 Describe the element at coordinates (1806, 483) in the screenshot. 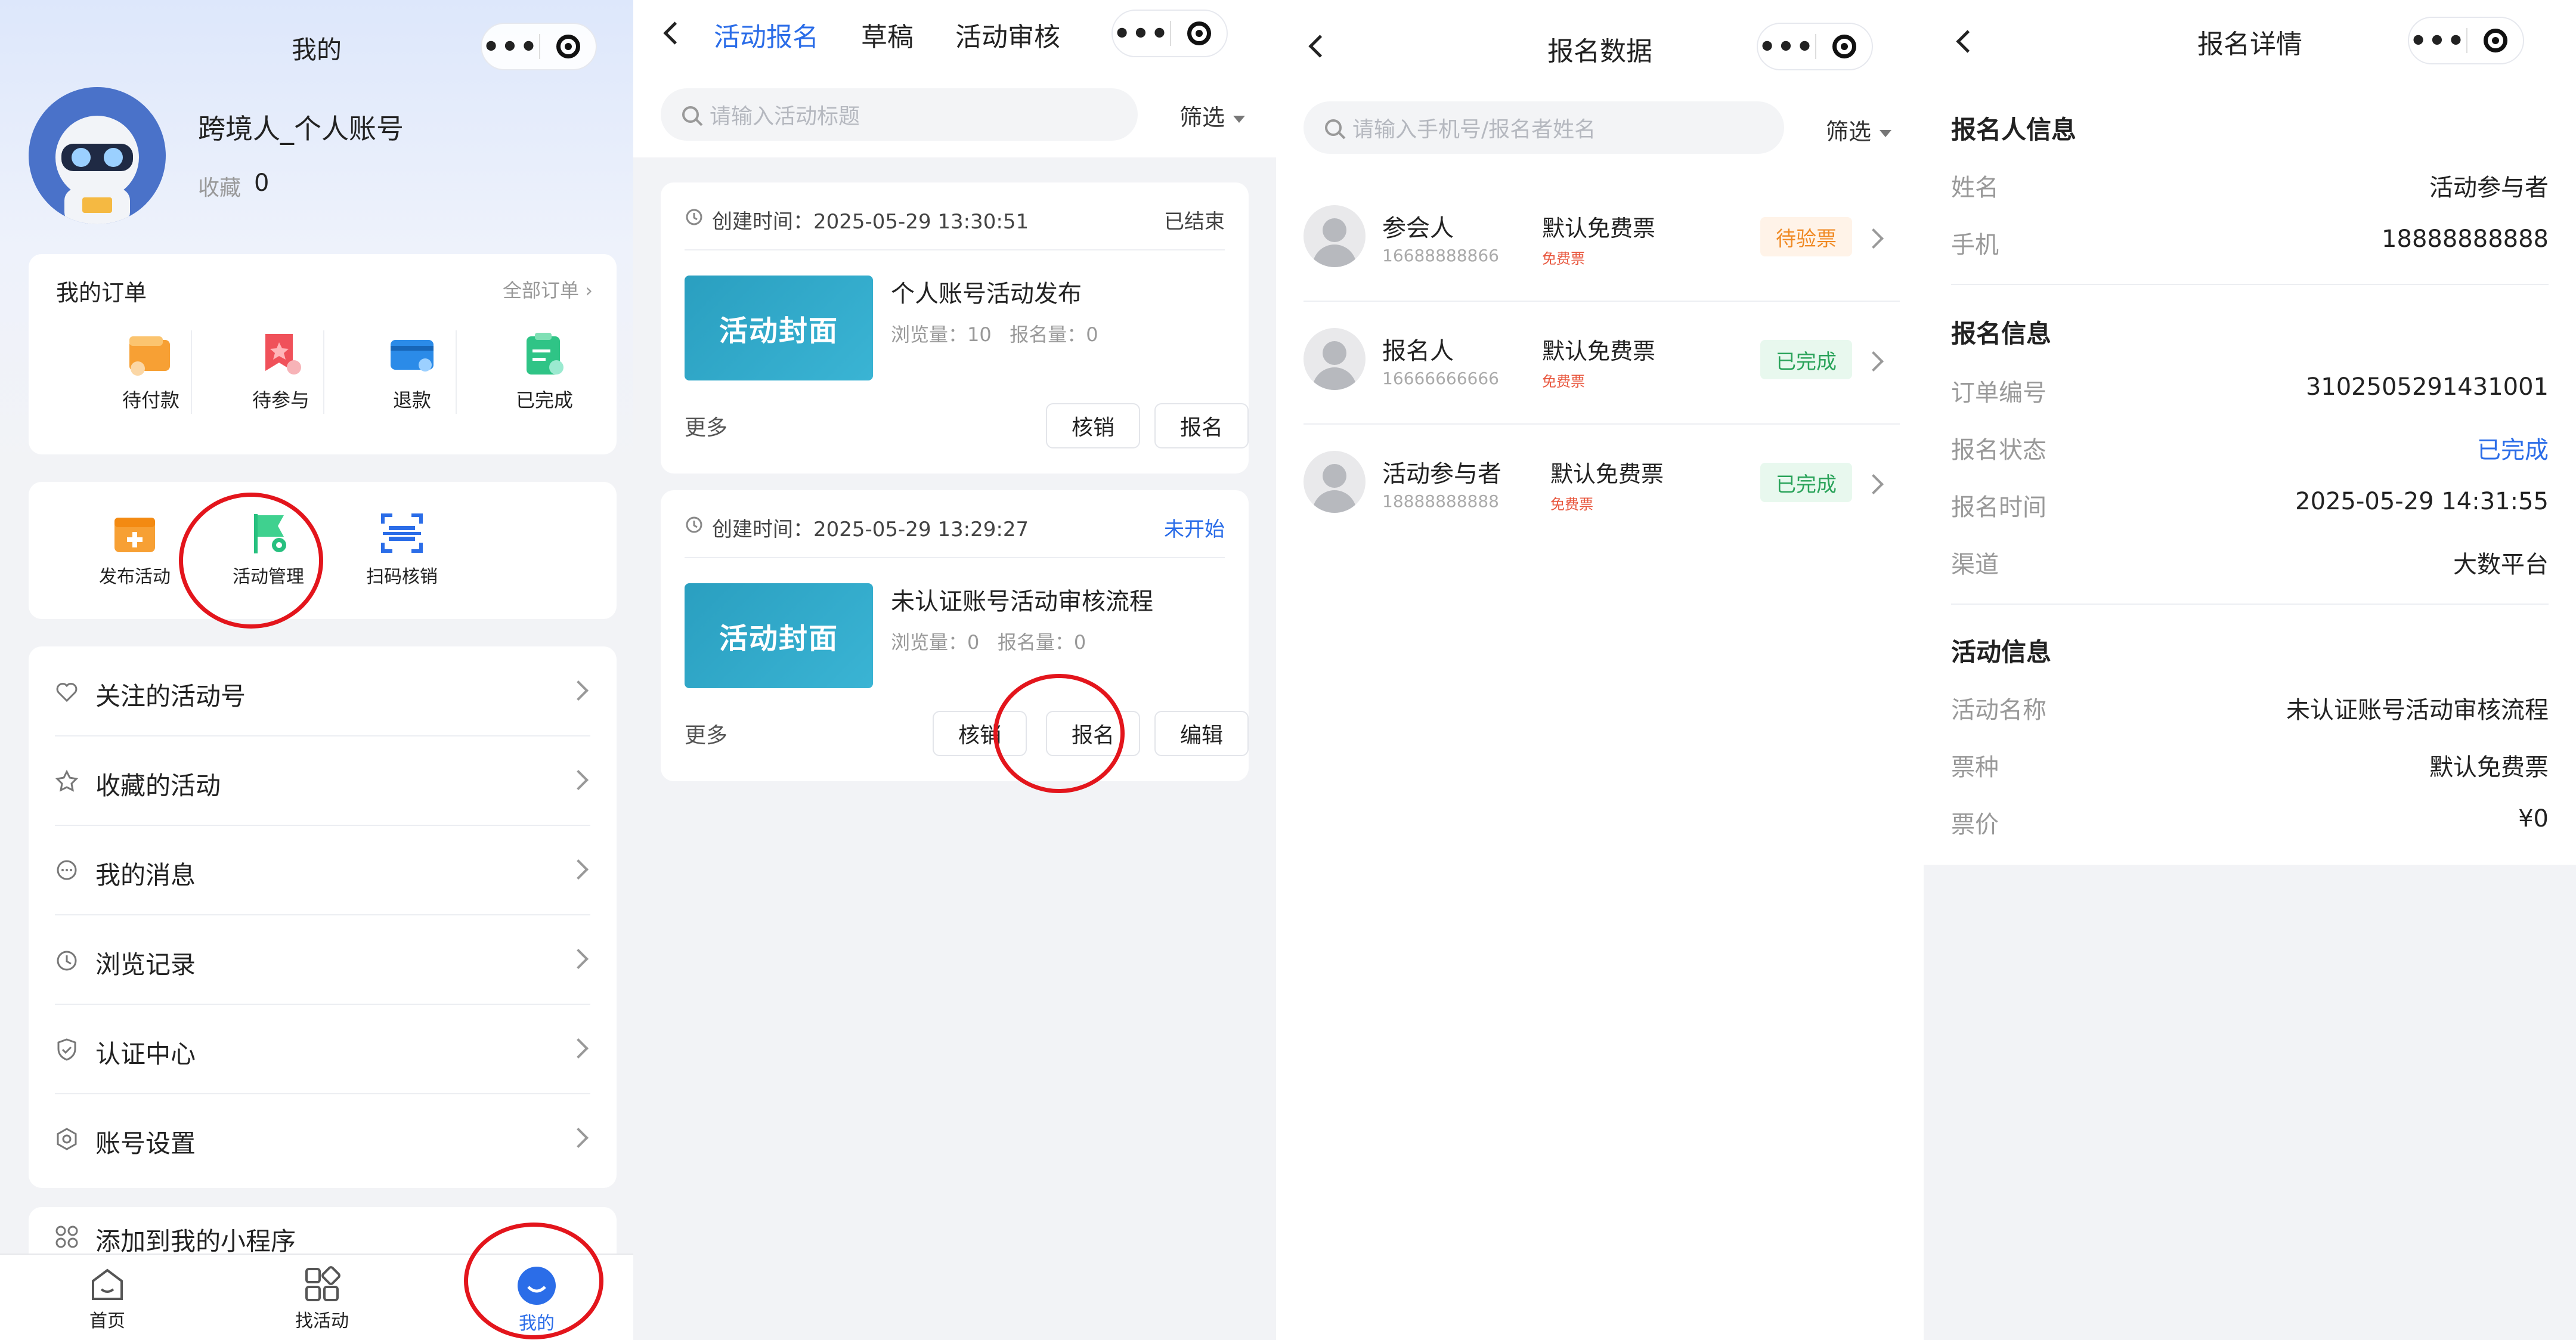

I see `status-badge: 已完成` at that location.